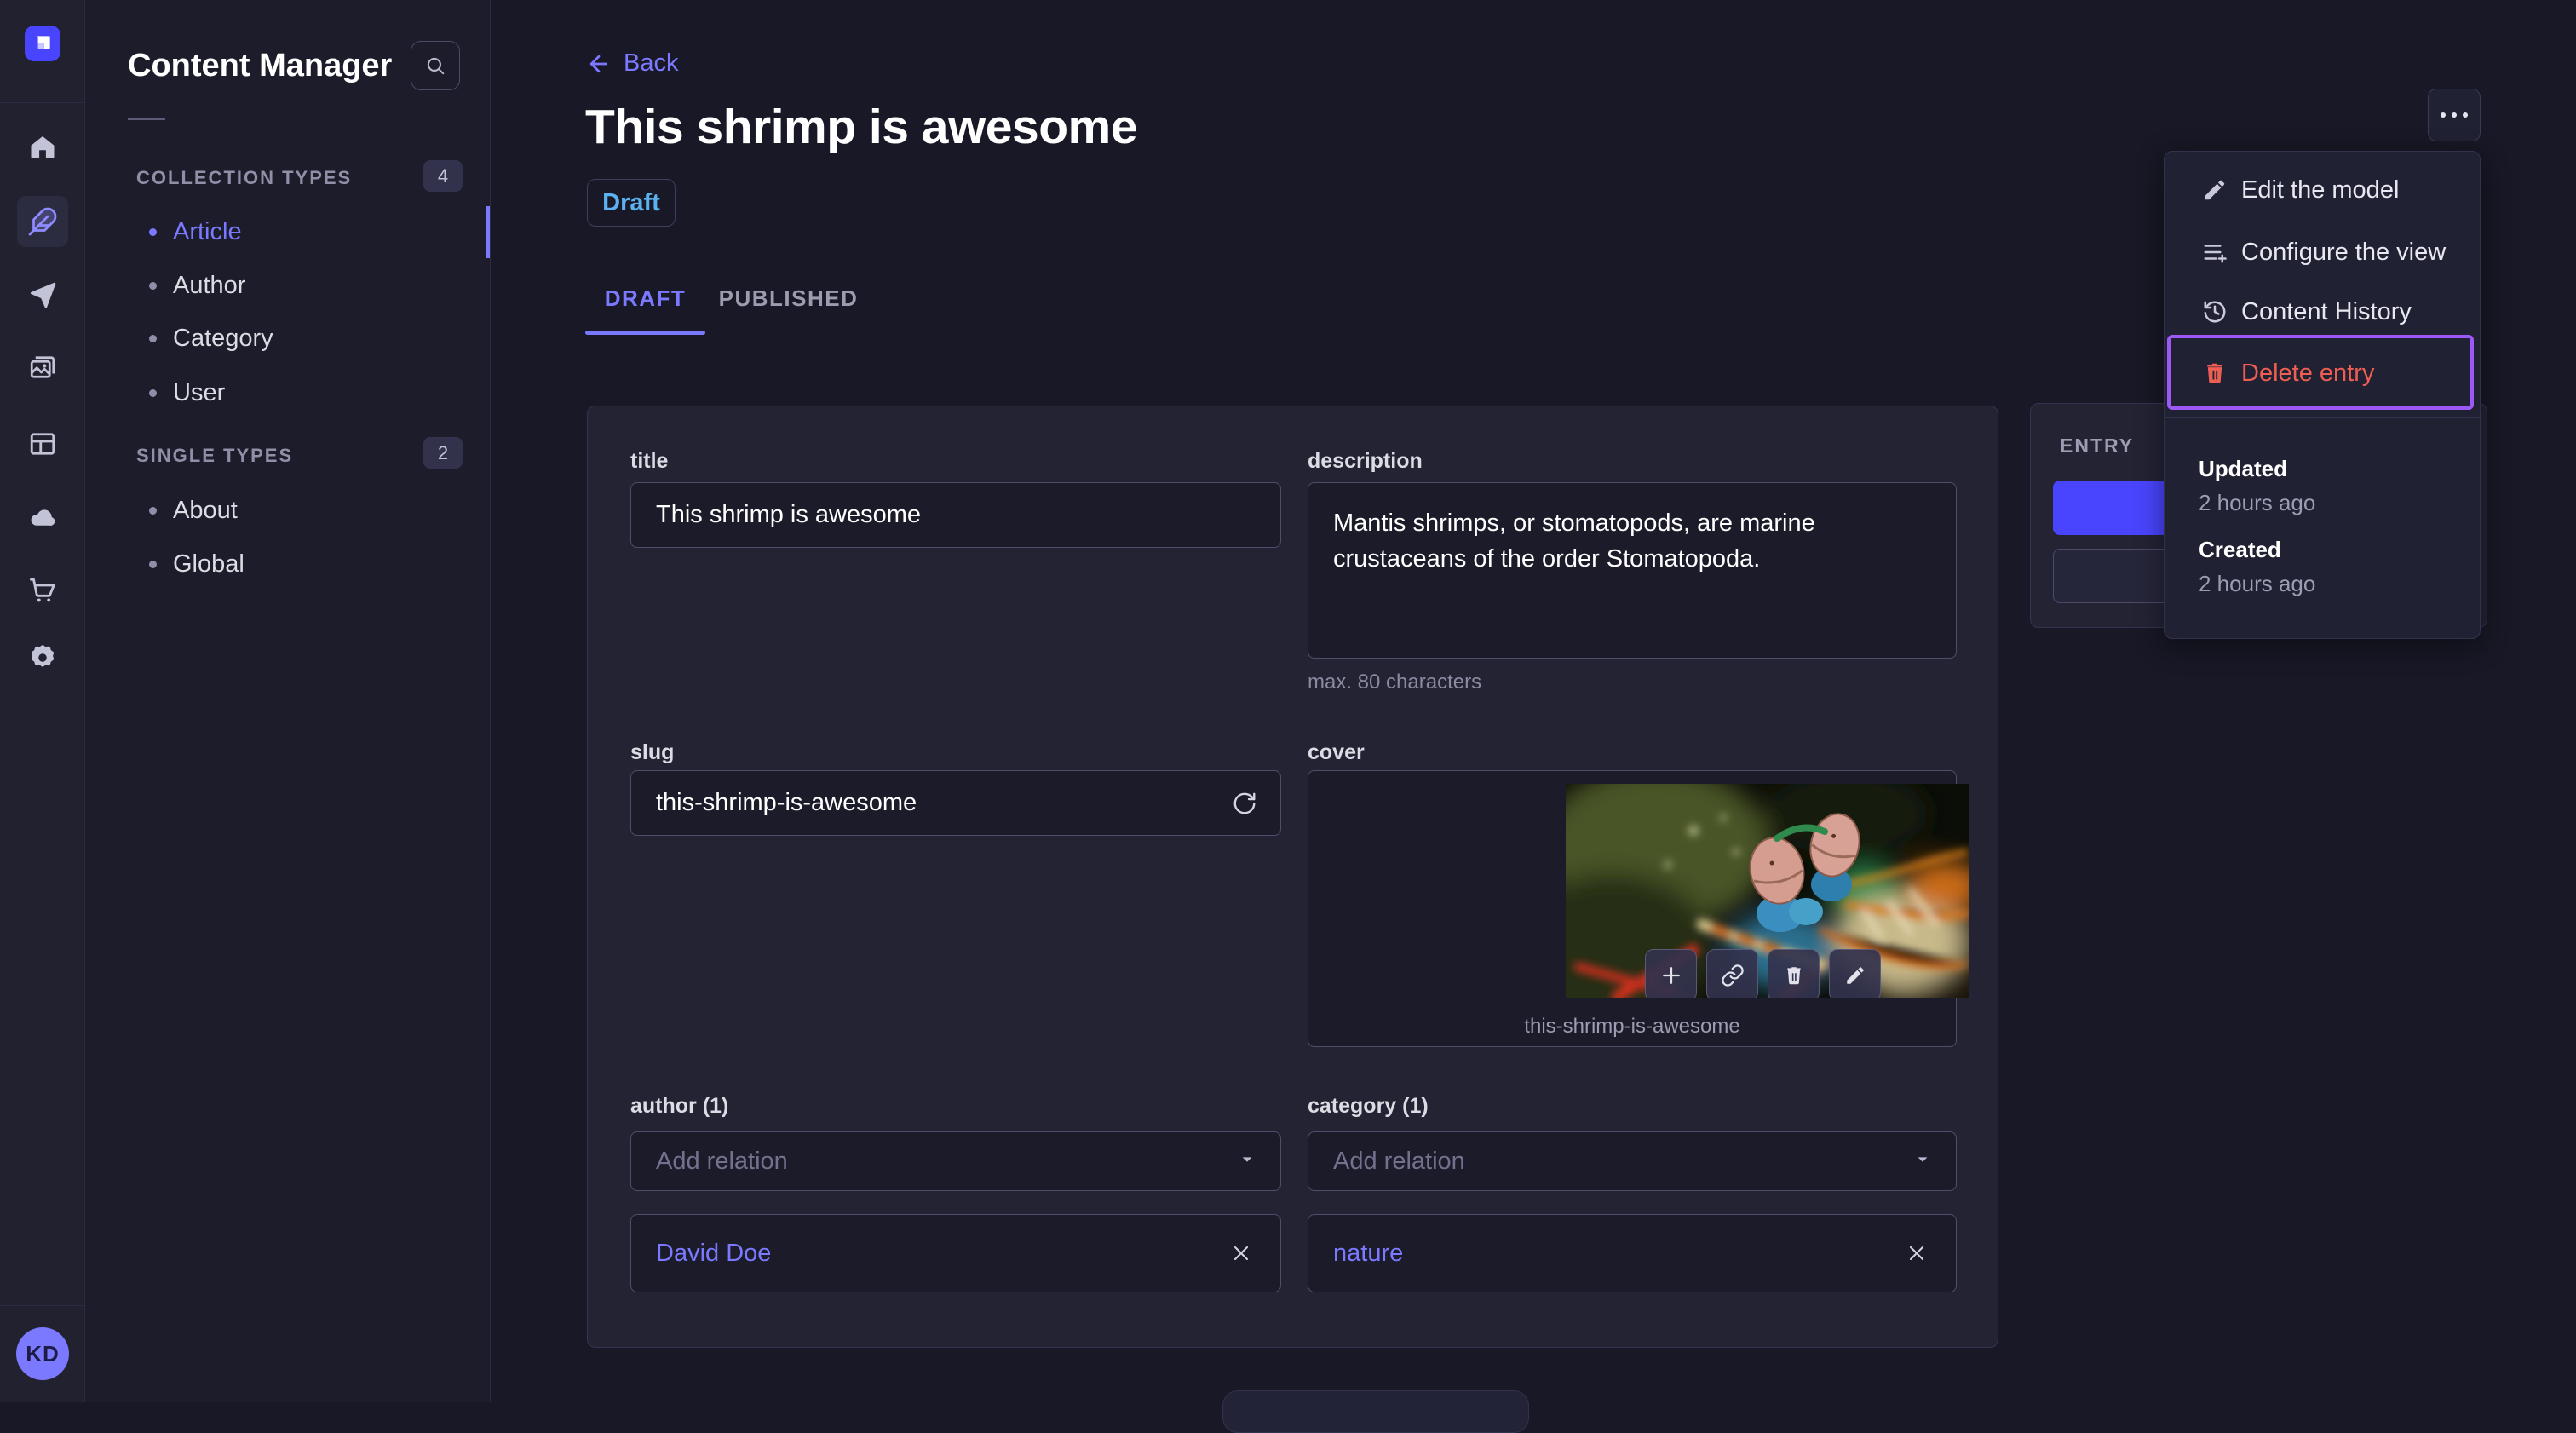  What do you see at coordinates (288, 564) in the screenshot?
I see `sidebar-item-global: Global` at bounding box center [288, 564].